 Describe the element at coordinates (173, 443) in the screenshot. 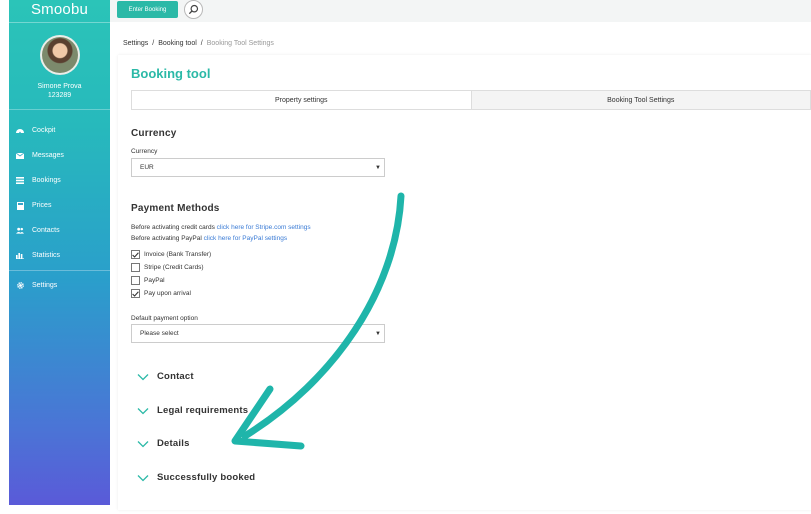

I see `accordion-details-label: Details` at that location.